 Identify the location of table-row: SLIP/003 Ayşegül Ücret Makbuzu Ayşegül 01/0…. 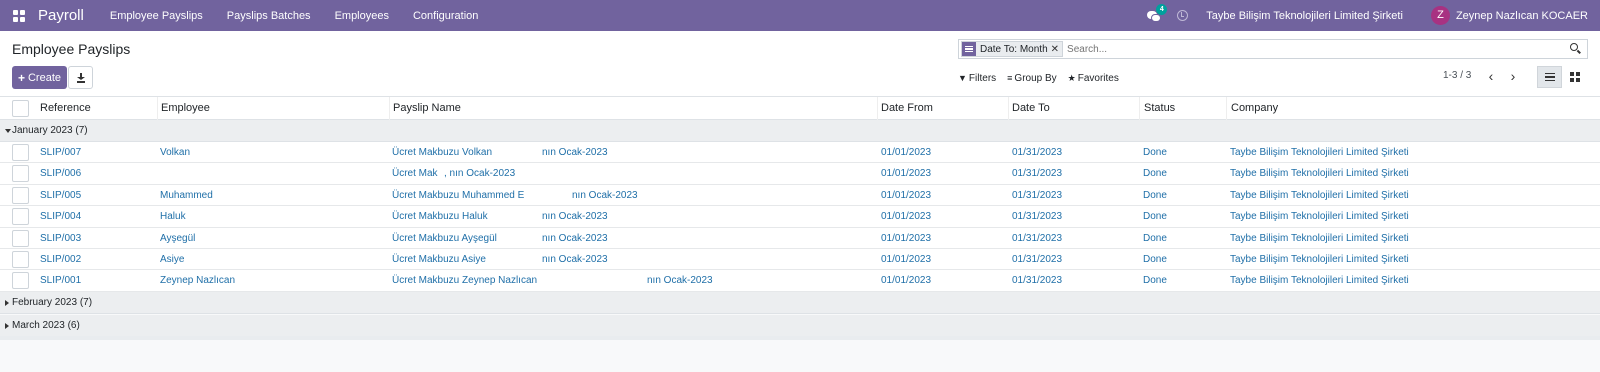
(800, 238).